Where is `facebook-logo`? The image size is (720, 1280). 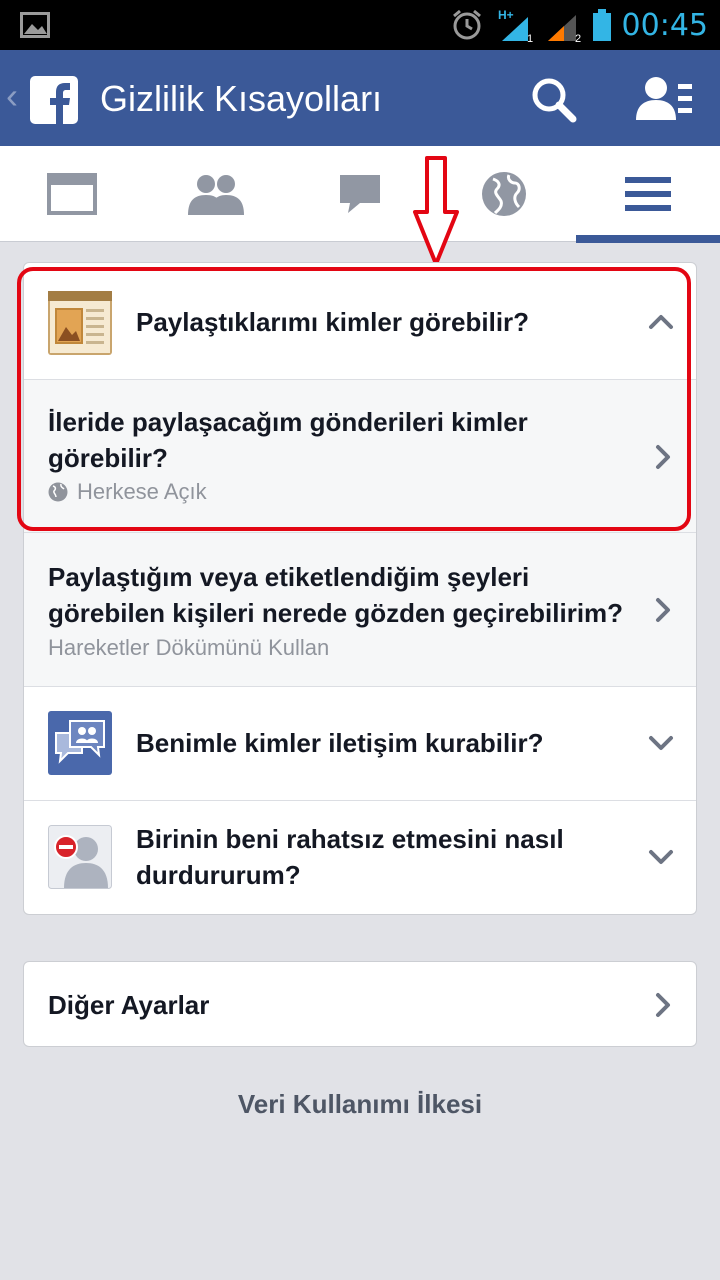 facebook-logo is located at coordinates (54, 100).